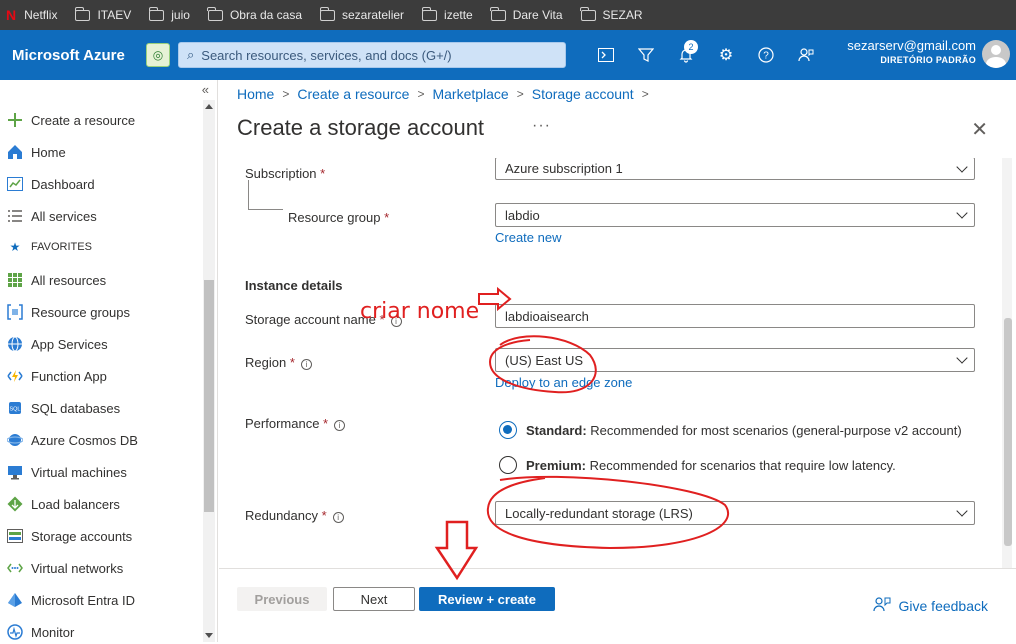 The image size is (1016, 644). I want to click on sidebar-scrollbar, so click(209, 371).